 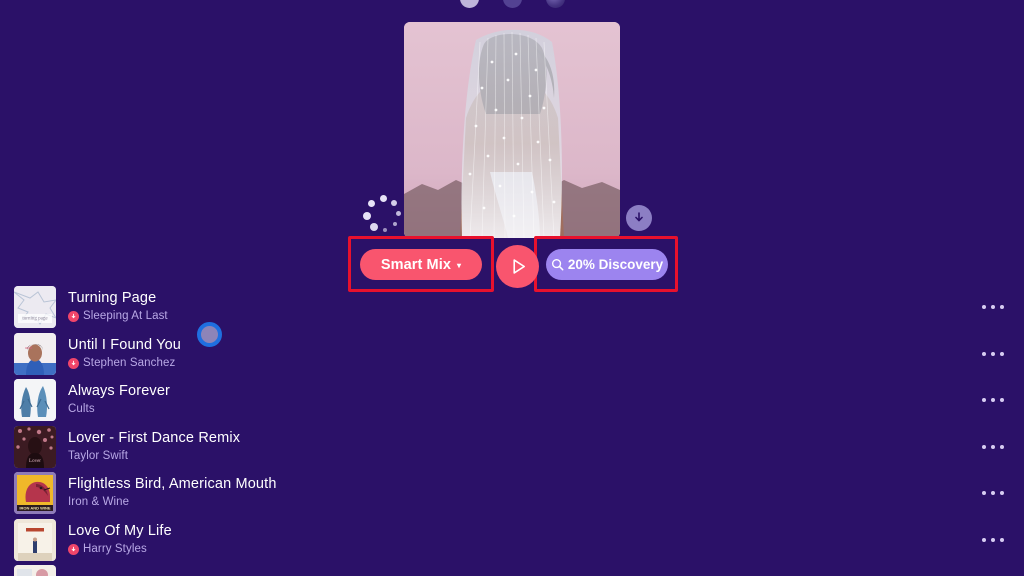 What do you see at coordinates (120, 530) in the screenshot?
I see `track-title: Love Of My Life` at bounding box center [120, 530].